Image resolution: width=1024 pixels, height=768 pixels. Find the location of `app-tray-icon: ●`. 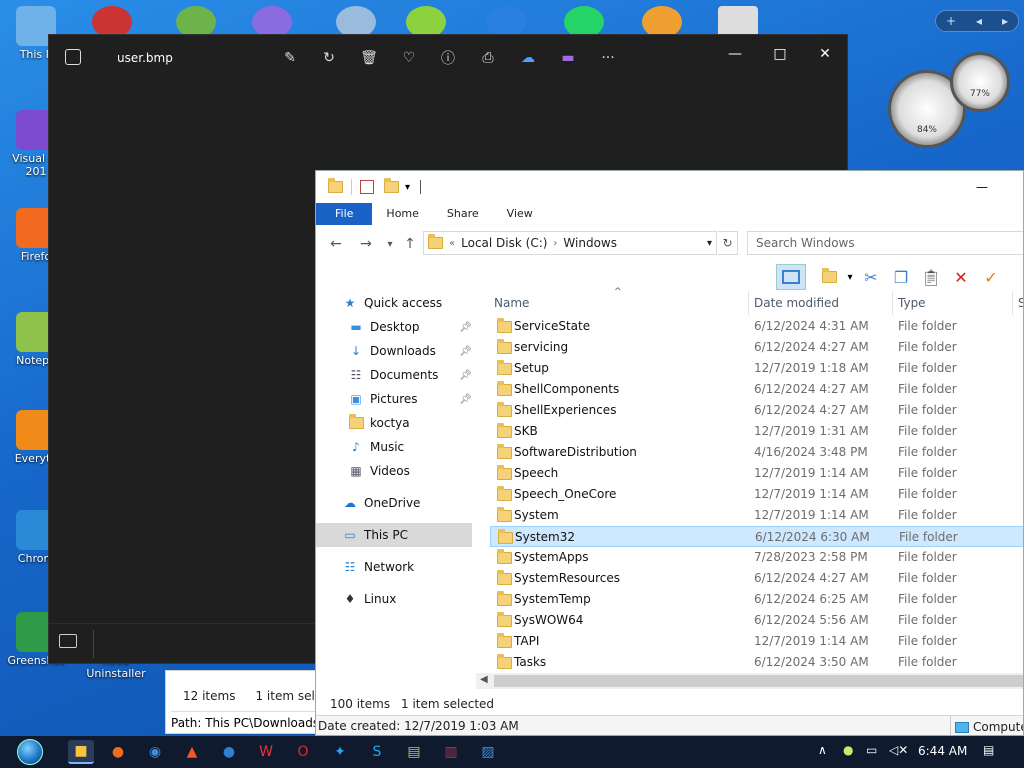

app-tray-icon: ● is located at coordinates (848, 750).